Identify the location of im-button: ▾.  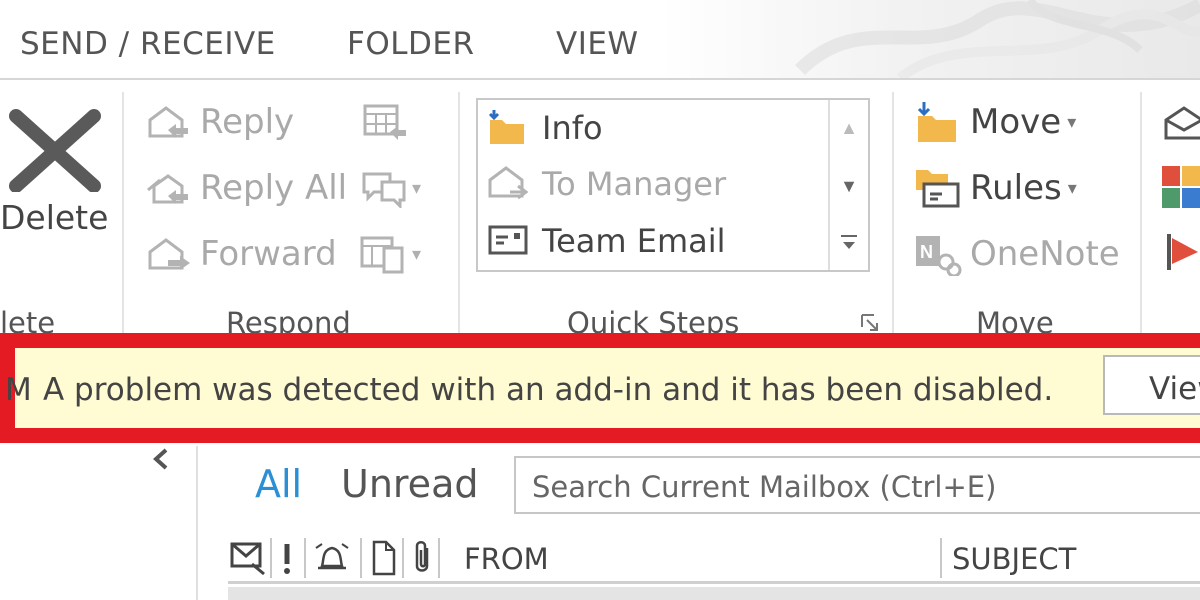
(390, 188).